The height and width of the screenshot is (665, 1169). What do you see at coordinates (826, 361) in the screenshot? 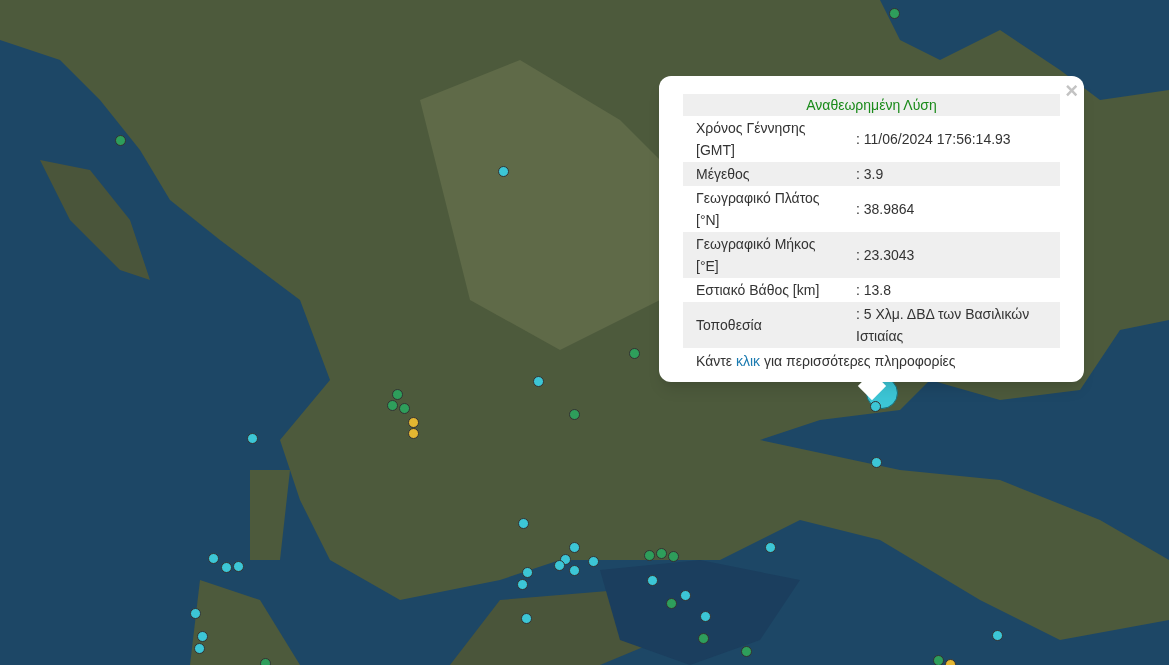
I see `more-info-text: Κάντε κλικ για περισσότερες πληροφορίες` at bounding box center [826, 361].